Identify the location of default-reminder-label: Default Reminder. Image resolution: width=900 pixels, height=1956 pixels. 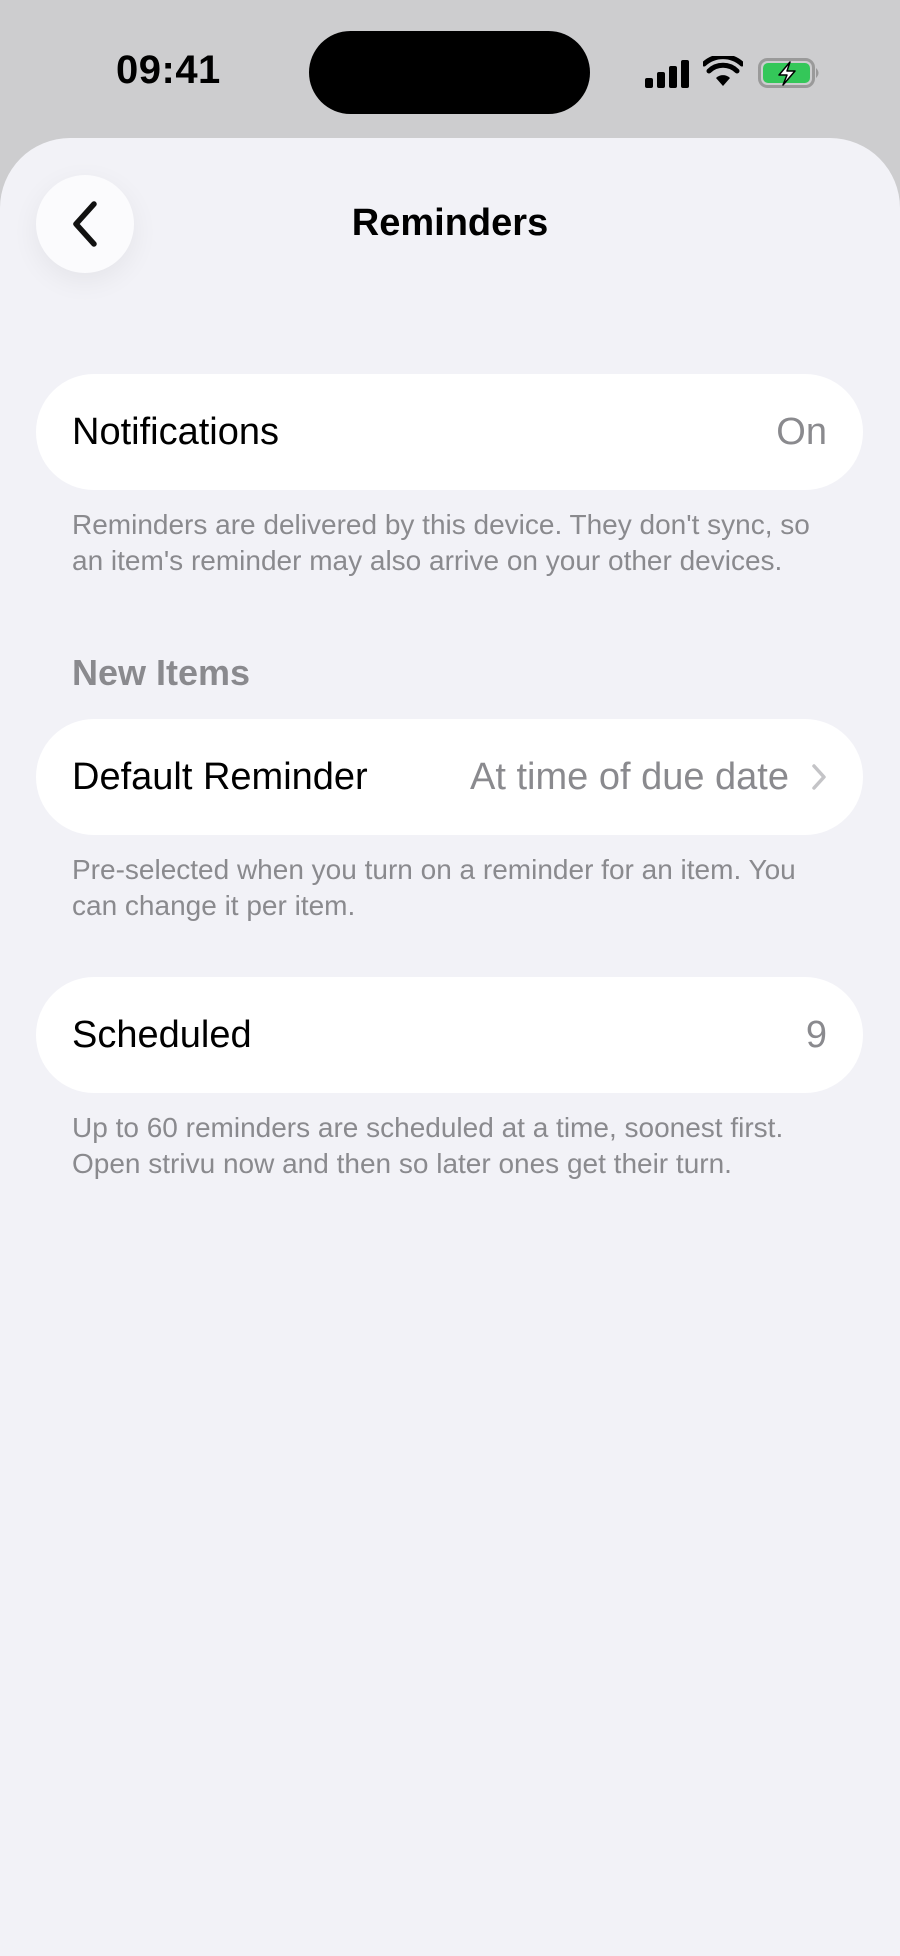
(220, 776).